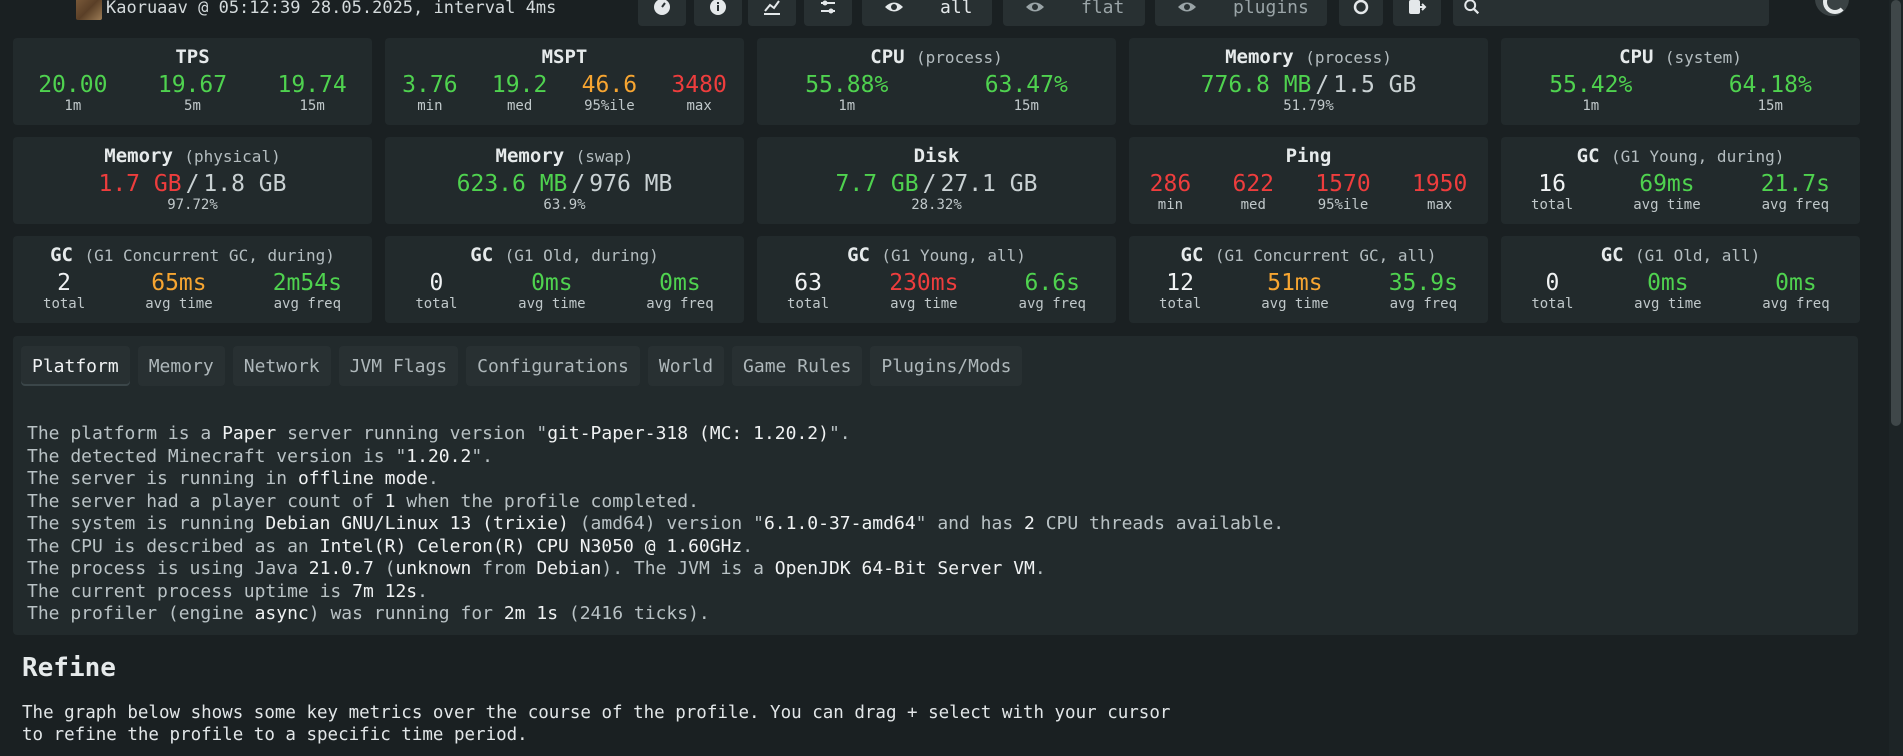 The width and height of the screenshot is (1903, 756). I want to click on tab-jvm-flags: JVM Flags, so click(398, 366).